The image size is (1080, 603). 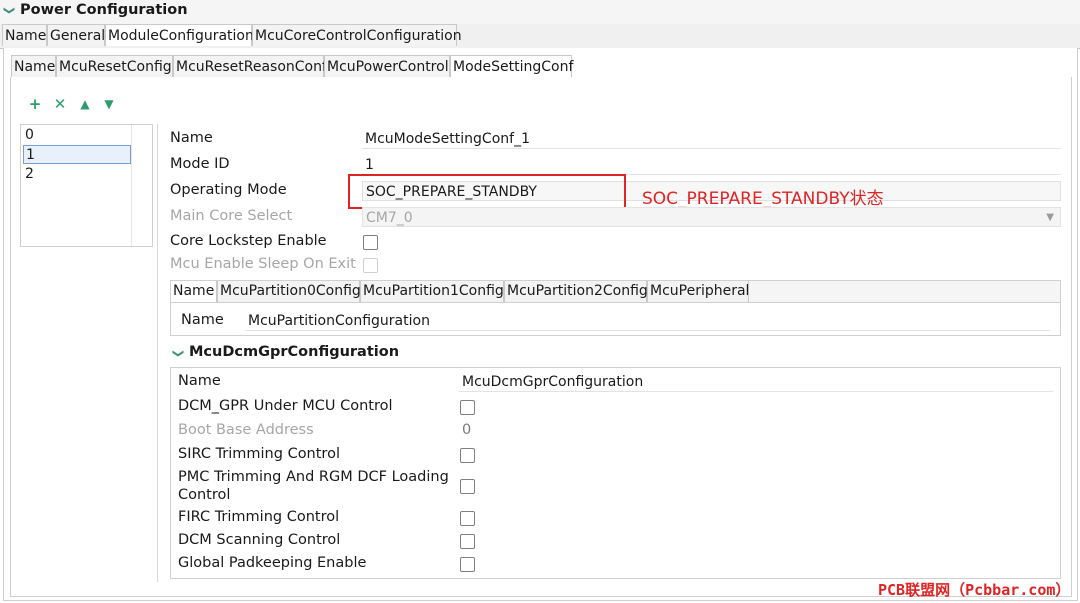 What do you see at coordinates (246, 430) in the screenshot?
I see `boot-address-label: Boot Base Address` at bounding box center [246, 430].